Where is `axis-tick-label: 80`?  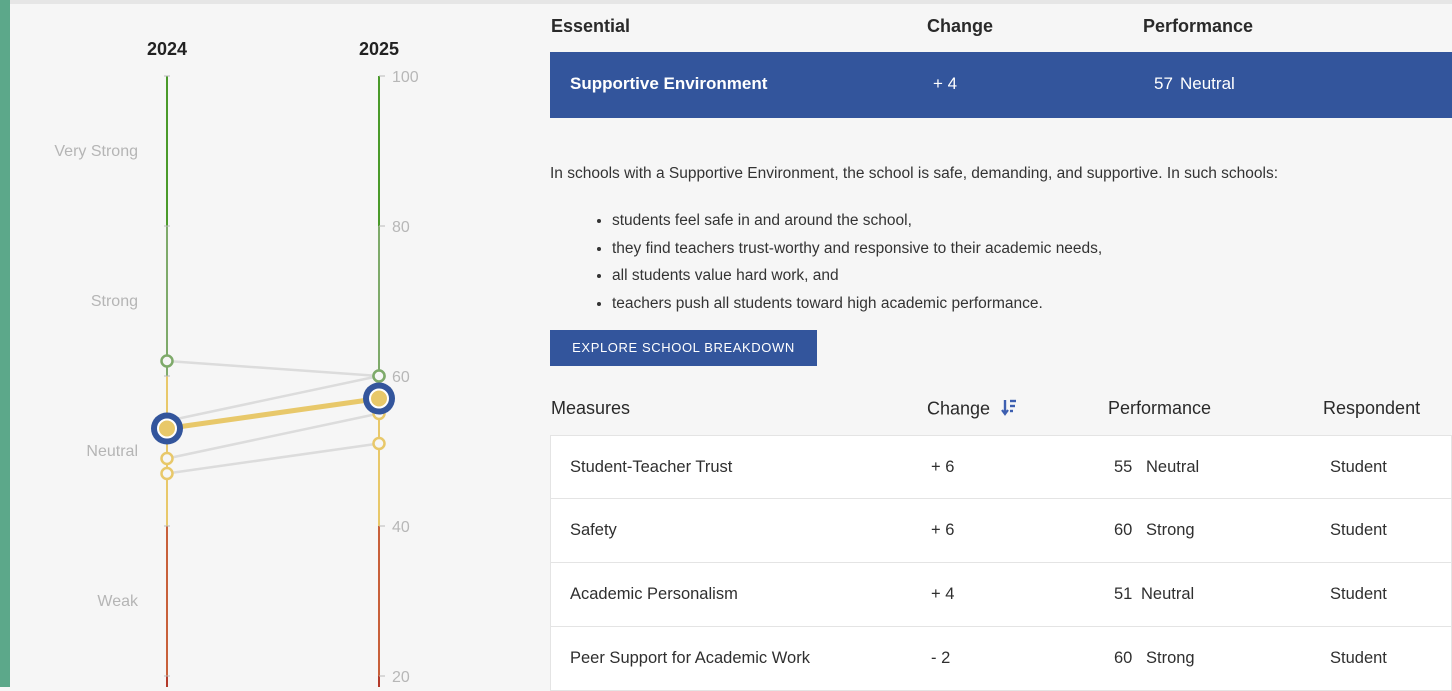 axis-tick-label: 80 is located at coordinates (401, 227).